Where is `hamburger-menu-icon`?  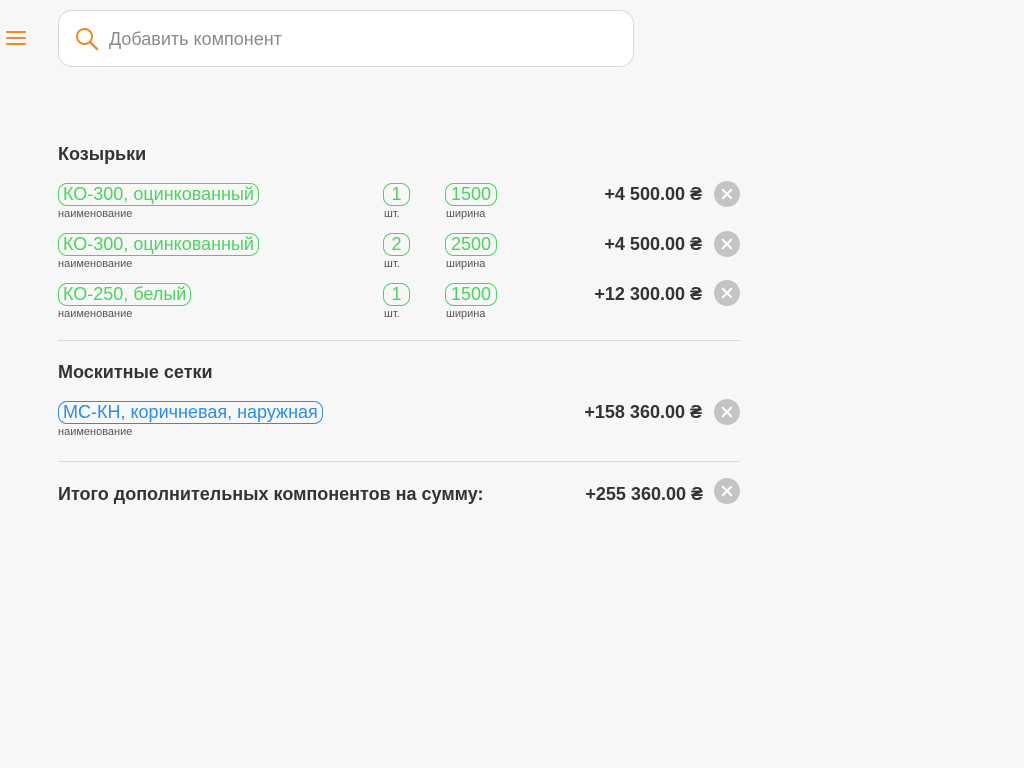 hamburger-menu-icon is located at coordinates (16, 38).